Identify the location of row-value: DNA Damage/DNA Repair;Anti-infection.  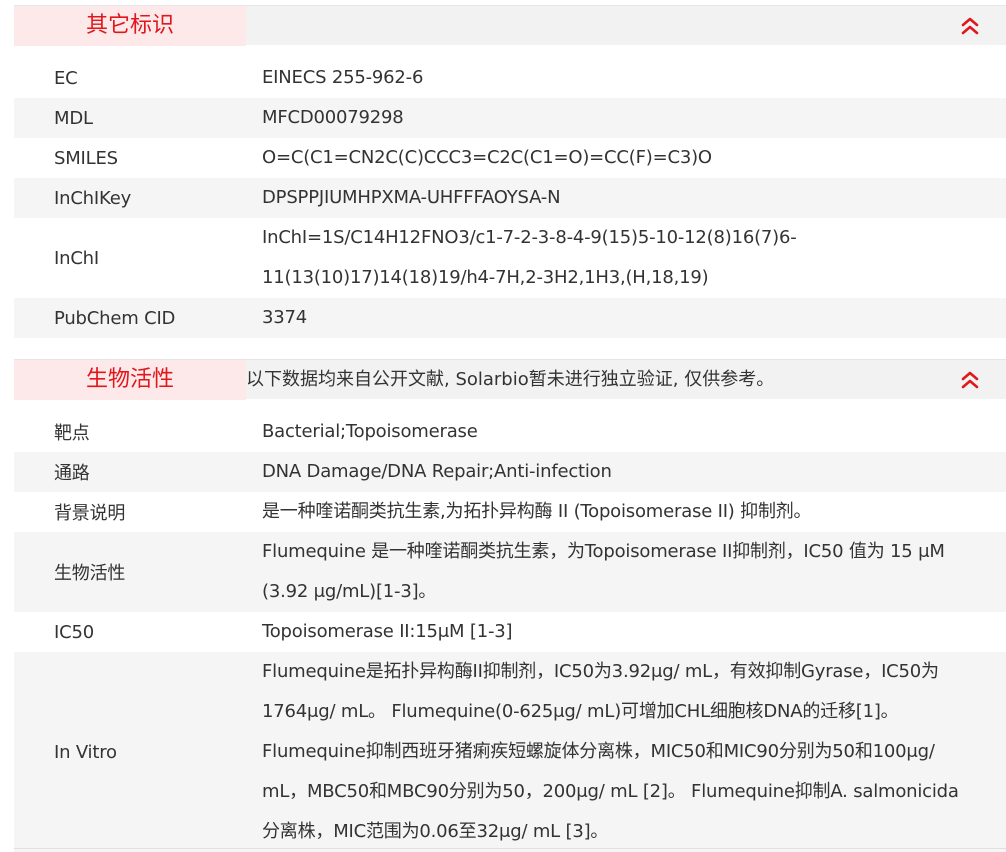
(437, 471).